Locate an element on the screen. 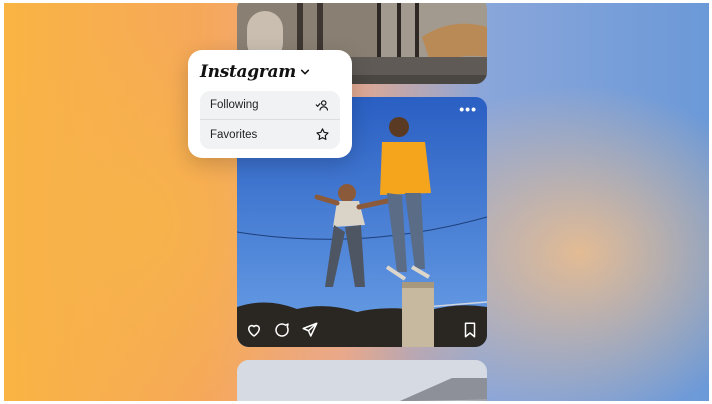  more-options-icon: ••• is located at coordinates (468, 109).